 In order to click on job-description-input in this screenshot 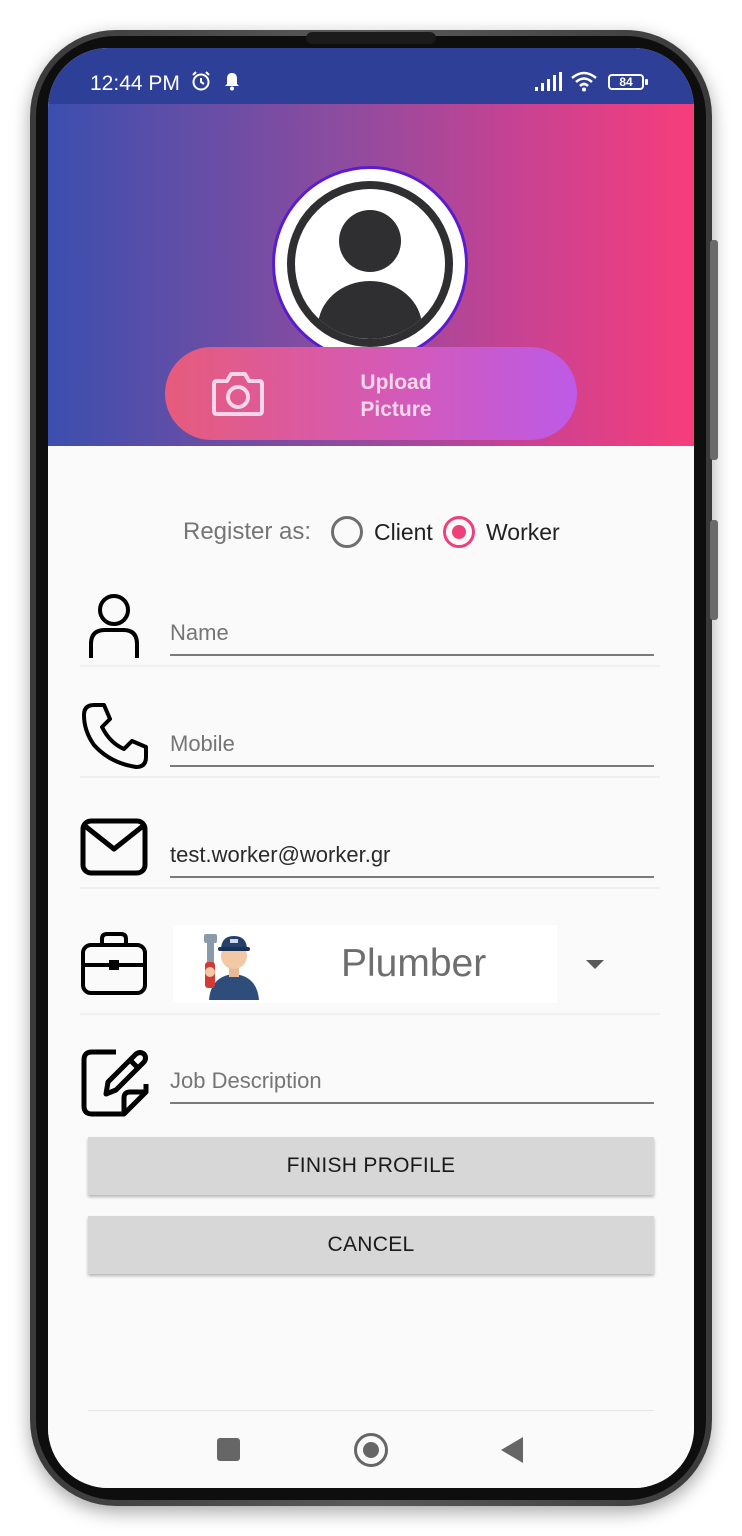, I will do `click(412, 1086)`.